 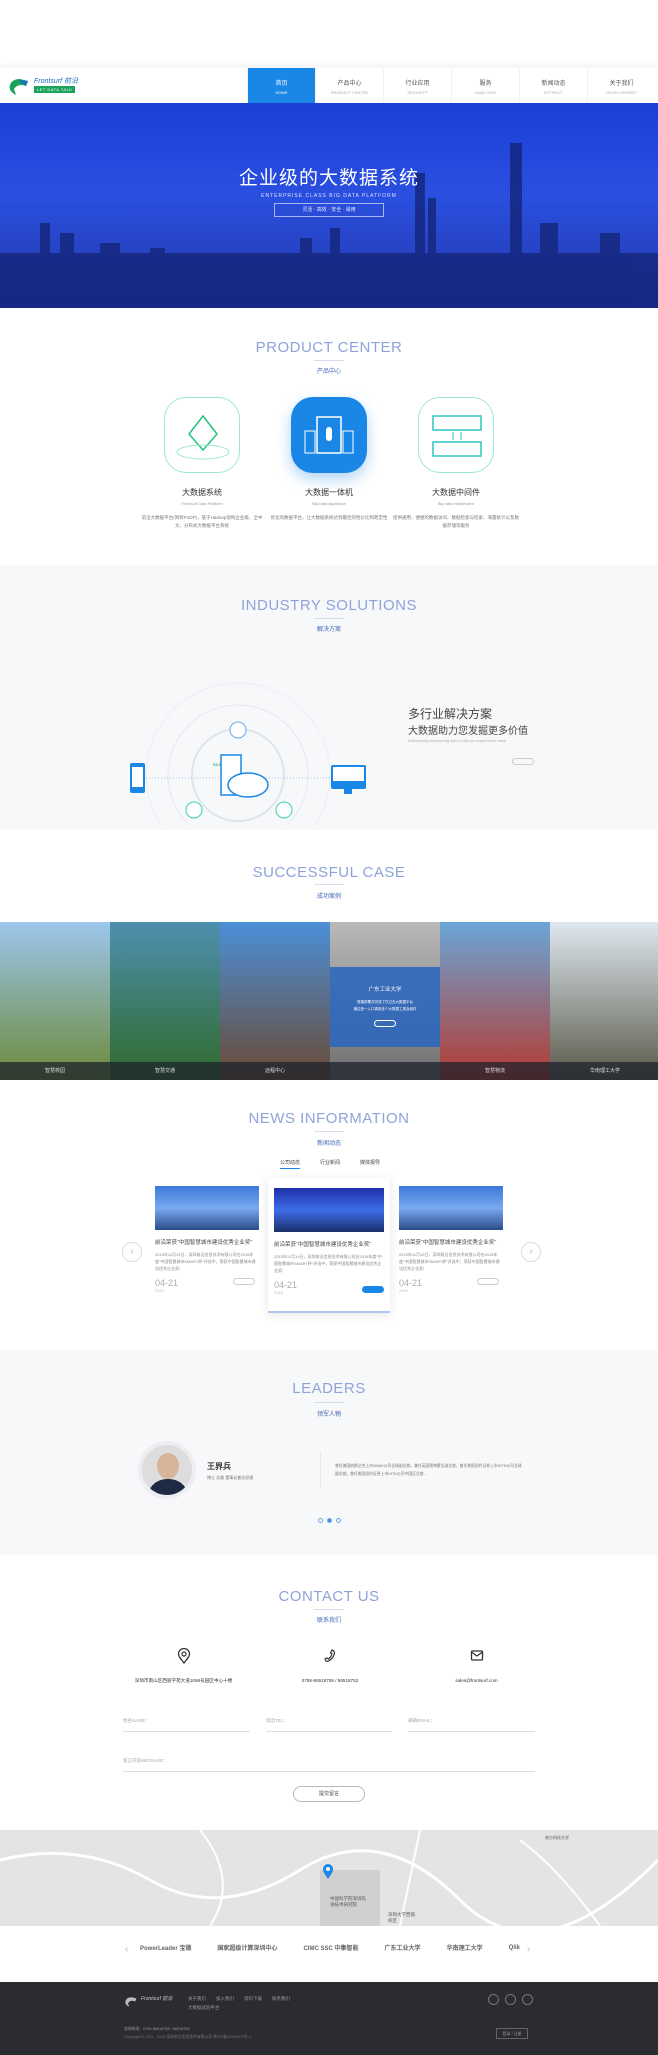 I want to click on footer-logo-text: Frontsurf 前沿, so click(x=157, y=1999).